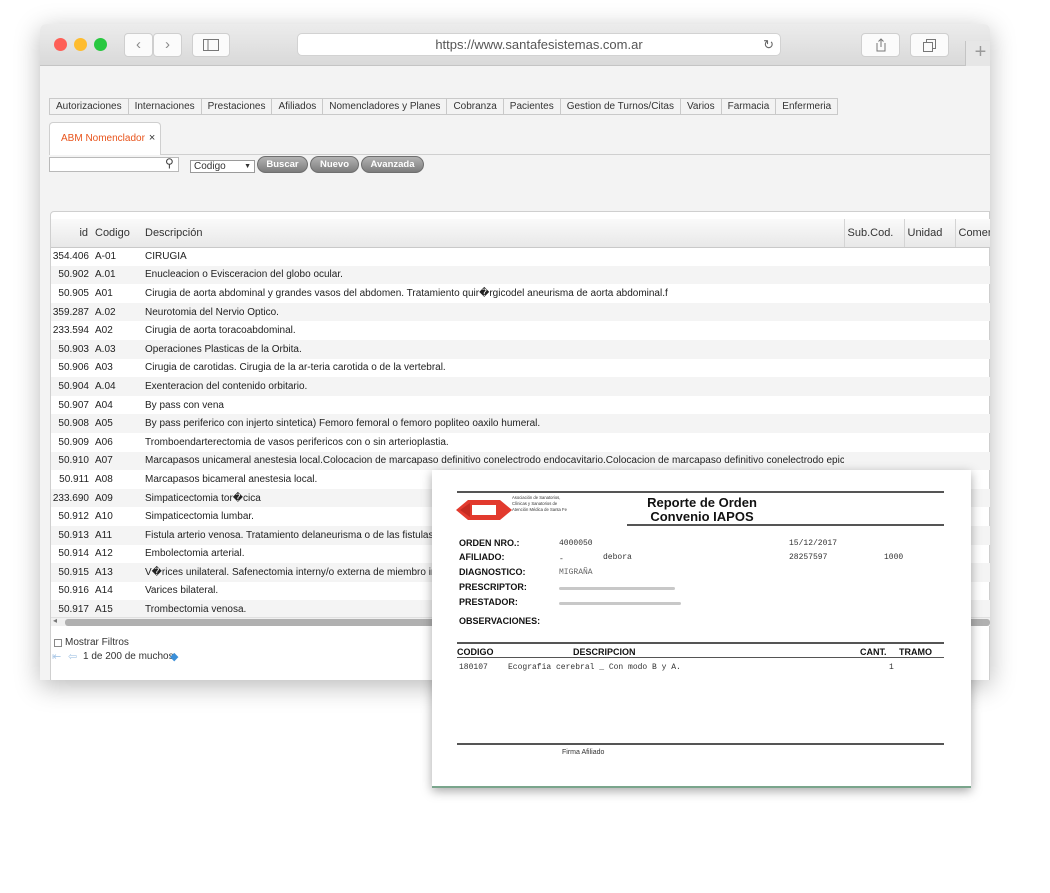 The height and width of the screenshot is (893, 1050). What do you see at coordinates (73, 517) in the screenshot?
I see `cell-id: 50.912` at bounding box center [73, 517].